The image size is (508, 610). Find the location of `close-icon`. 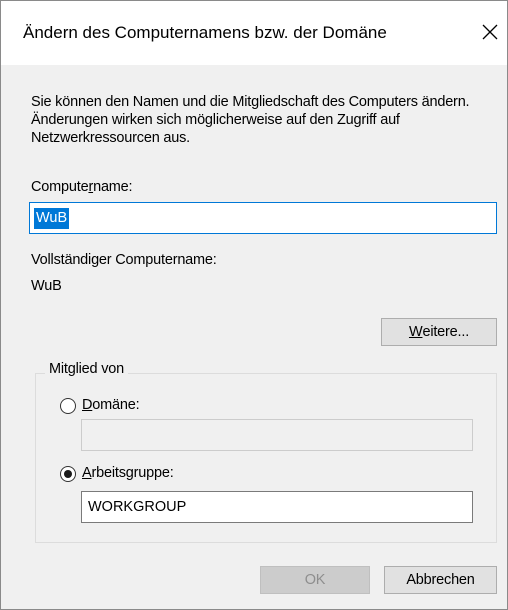

close-icon is located at coordinates (490, 32).